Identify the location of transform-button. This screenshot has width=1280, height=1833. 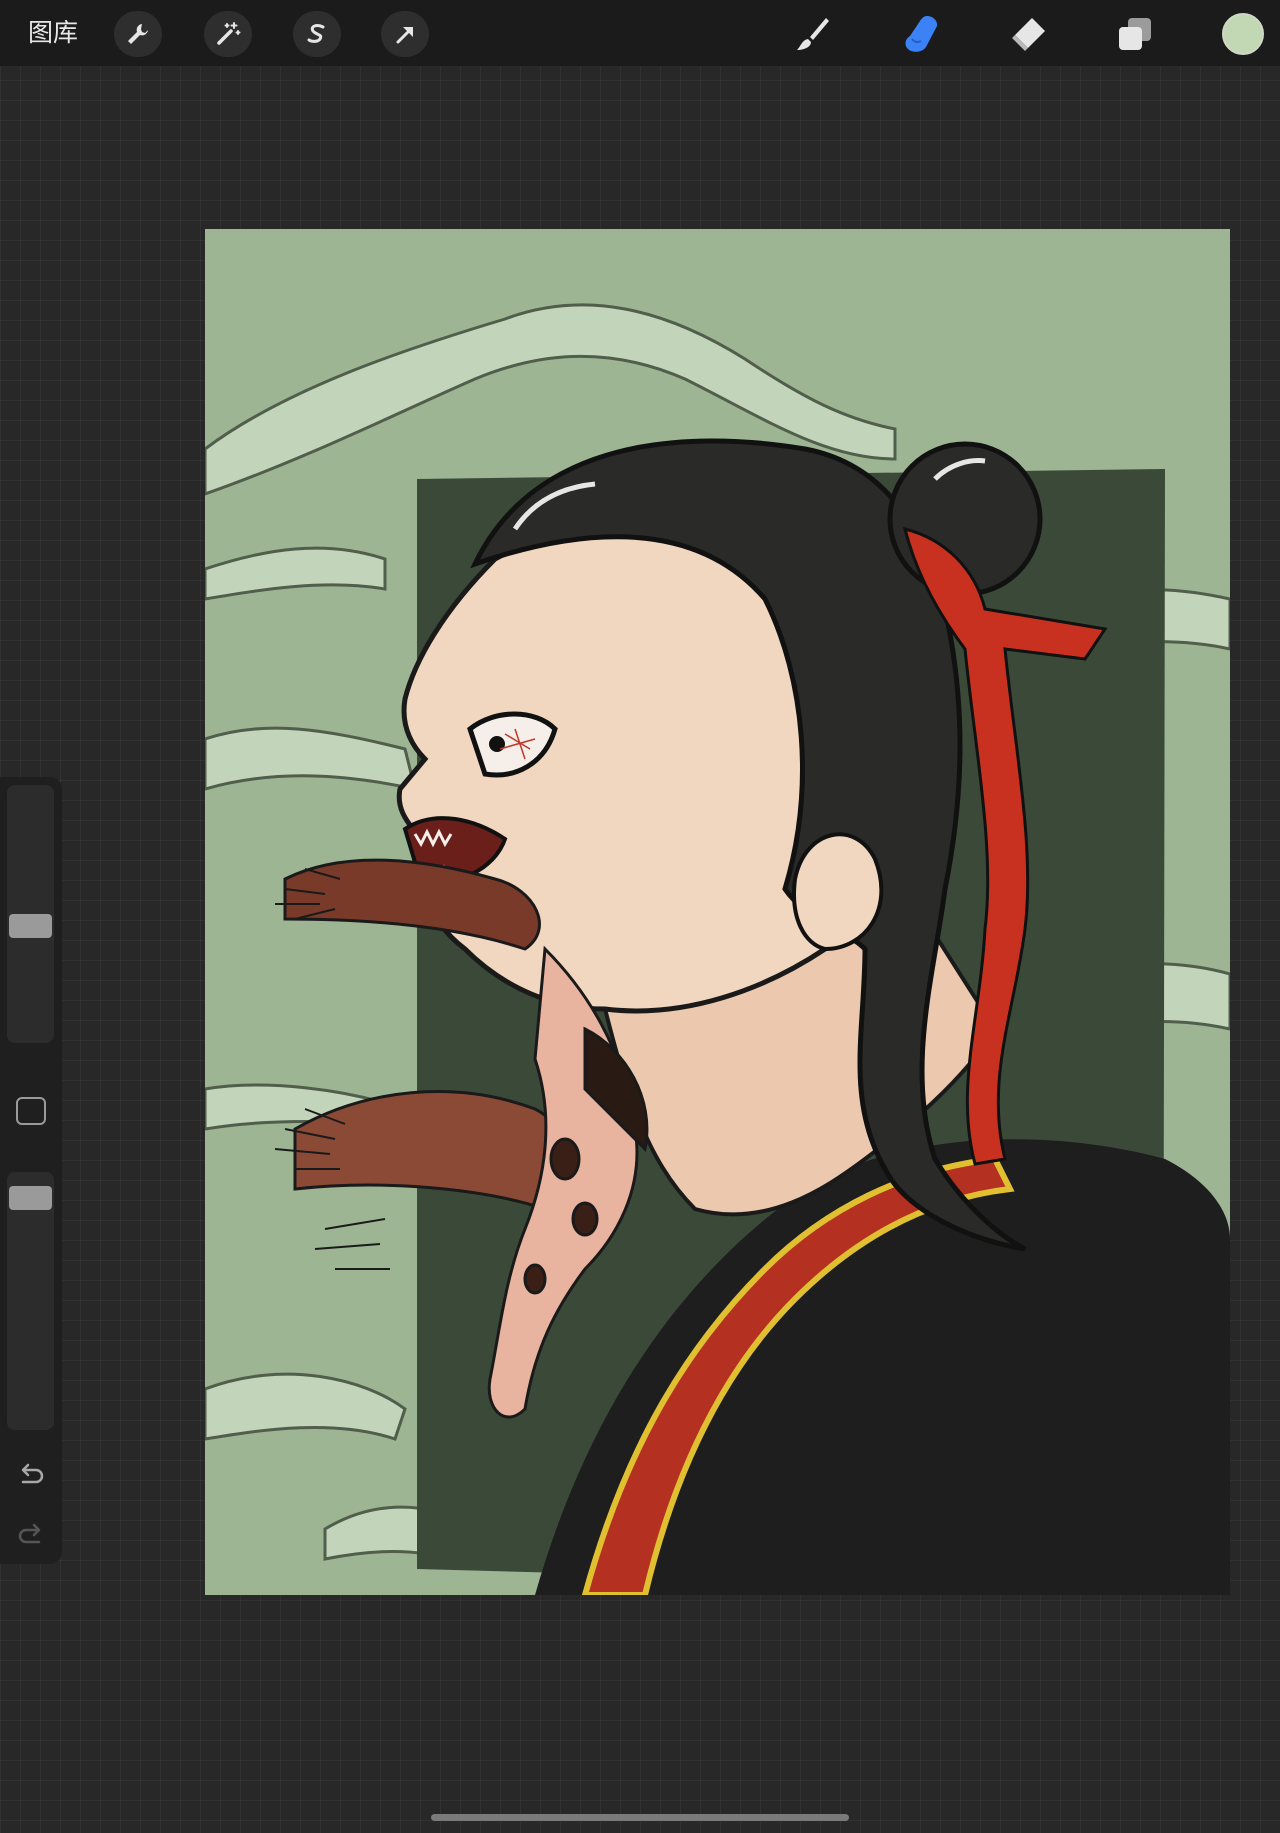
(405, 34).